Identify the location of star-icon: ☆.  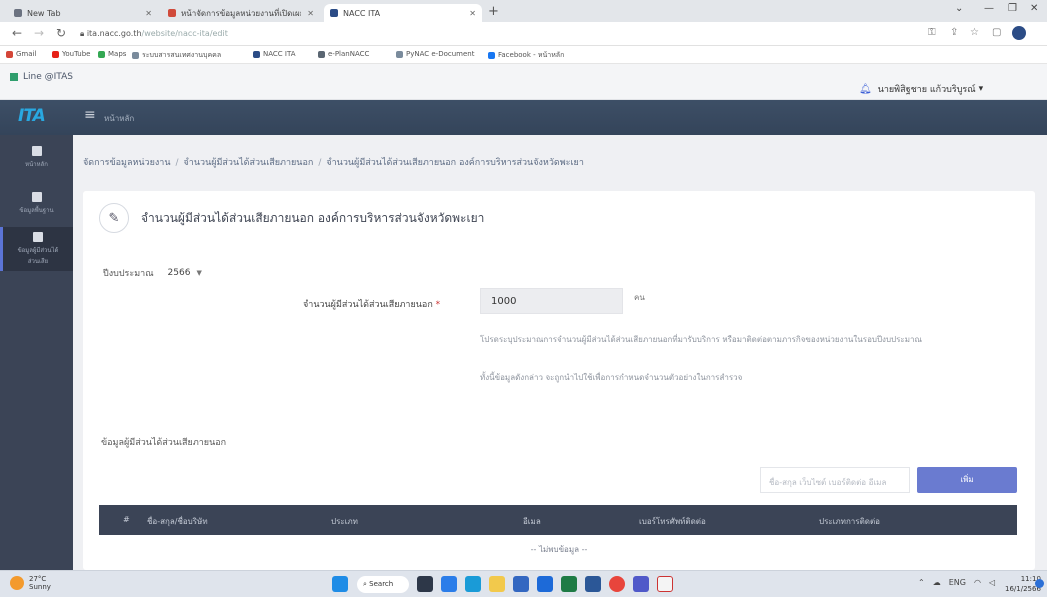
(974, 32).